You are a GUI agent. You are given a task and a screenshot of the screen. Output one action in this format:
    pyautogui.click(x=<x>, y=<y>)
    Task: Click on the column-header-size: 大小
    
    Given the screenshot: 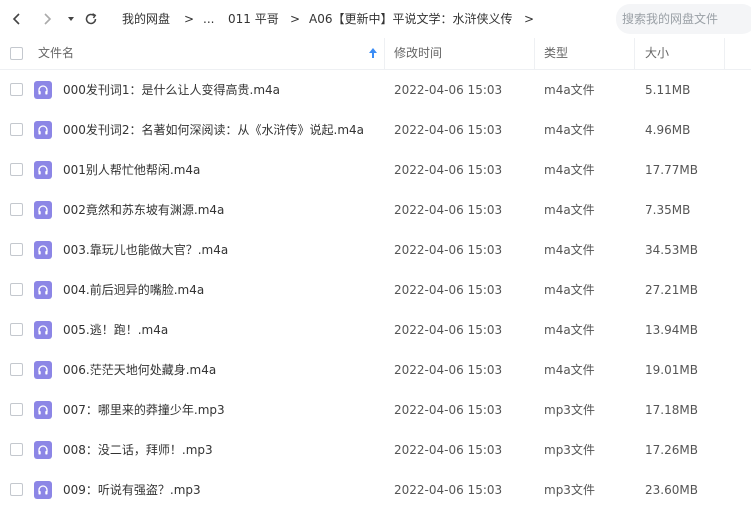 What is the action you would take?
    pyautogui.click(x=657, y=54)
    